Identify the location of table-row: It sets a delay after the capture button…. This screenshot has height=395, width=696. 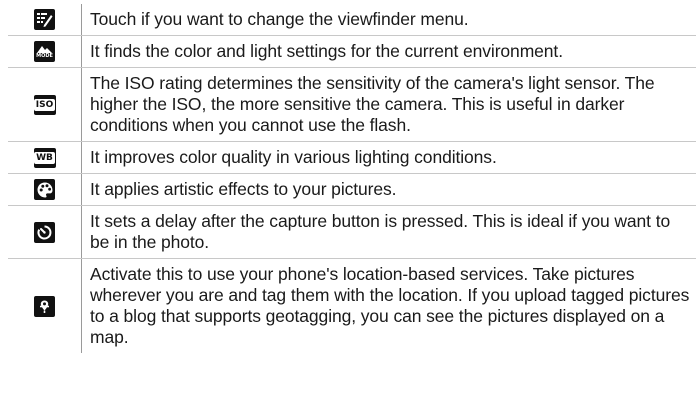
(352, 232).